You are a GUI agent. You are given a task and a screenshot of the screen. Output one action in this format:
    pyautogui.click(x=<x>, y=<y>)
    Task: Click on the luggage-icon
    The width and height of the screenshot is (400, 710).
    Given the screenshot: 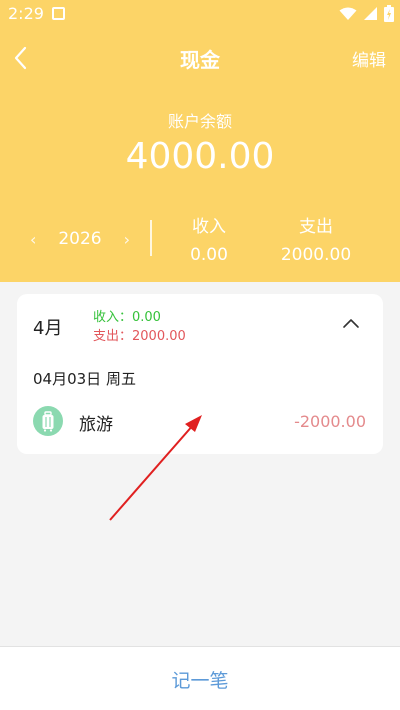 What is the action you would take?
    pyautogui.click(x=48, y=421)
    